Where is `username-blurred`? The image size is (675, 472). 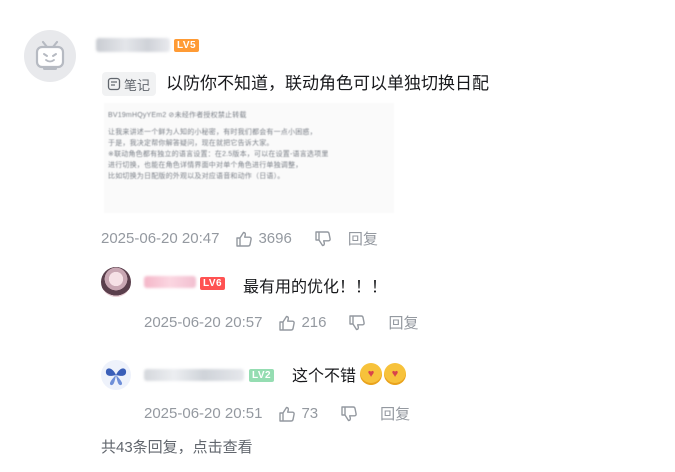
username-blurred is located at coordinates (133, 45).